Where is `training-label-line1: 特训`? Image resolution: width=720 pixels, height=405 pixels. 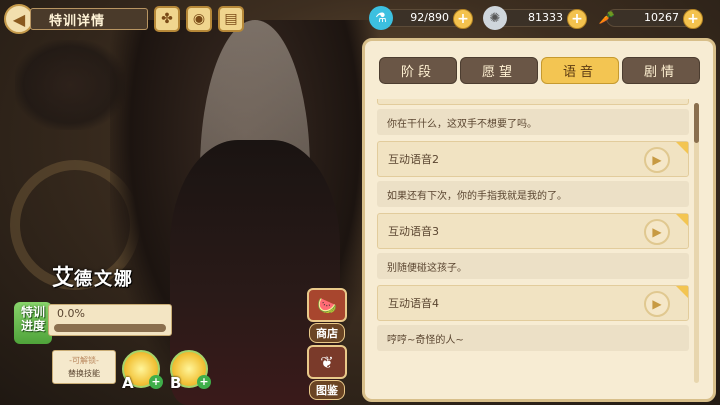
training-label-line1: 特训 is located at coordinates (32, 312).